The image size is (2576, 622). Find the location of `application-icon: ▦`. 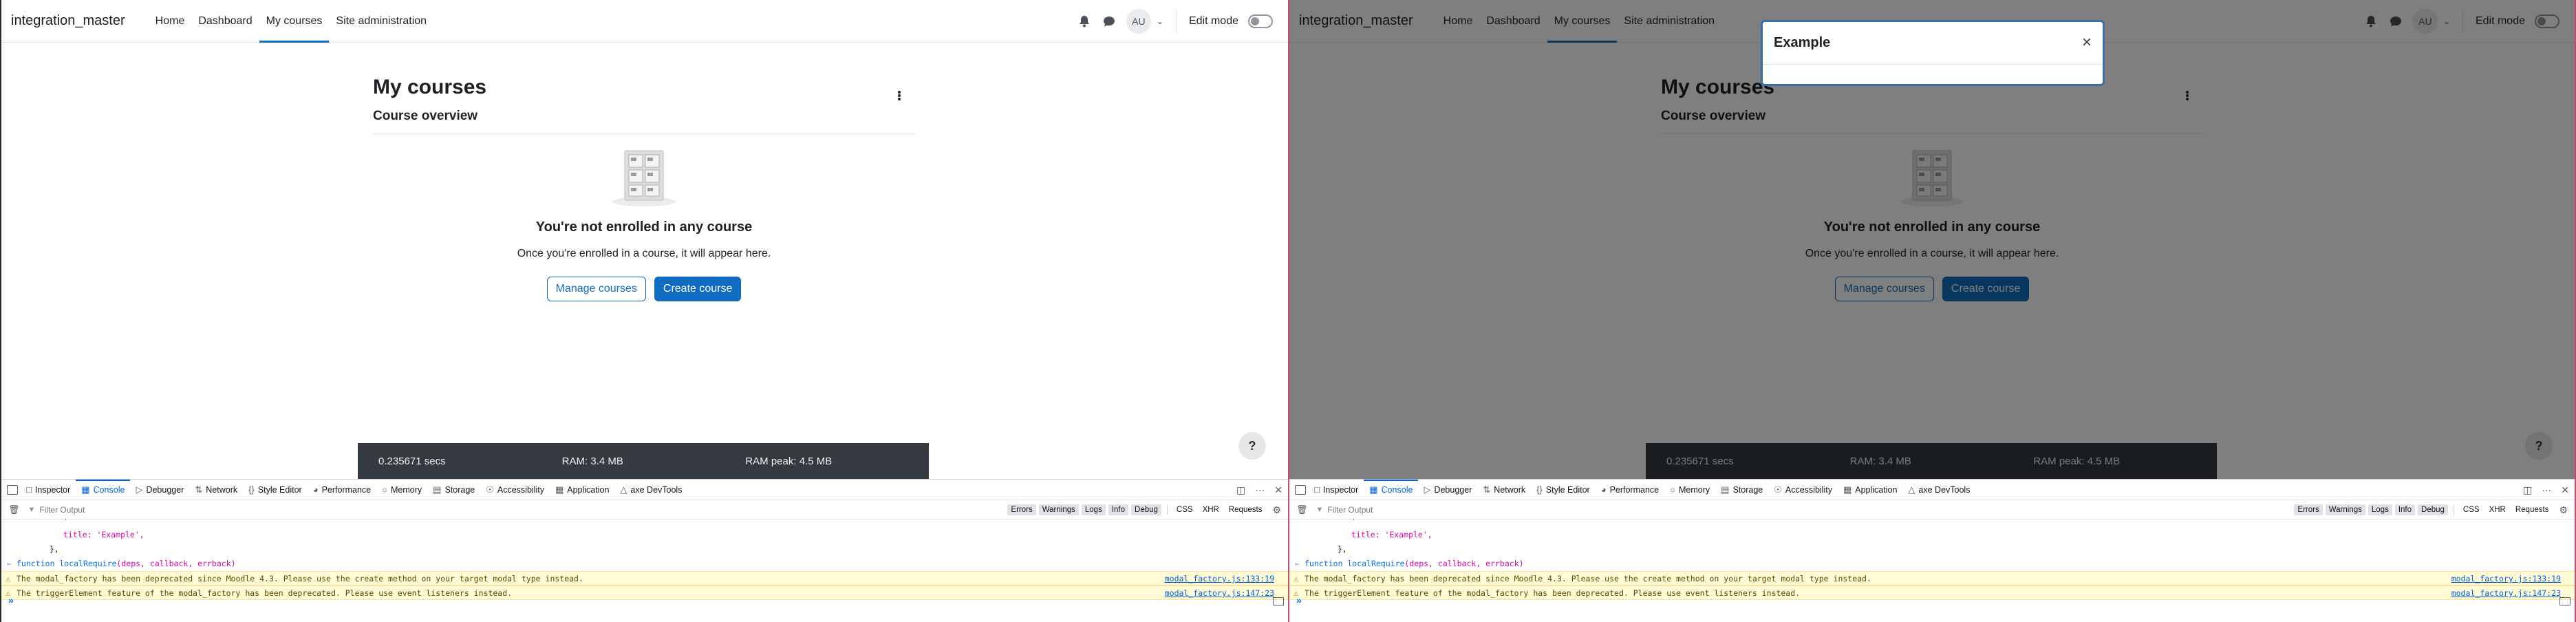

application-icon: ▦ is located at coordinates (1847, 489).